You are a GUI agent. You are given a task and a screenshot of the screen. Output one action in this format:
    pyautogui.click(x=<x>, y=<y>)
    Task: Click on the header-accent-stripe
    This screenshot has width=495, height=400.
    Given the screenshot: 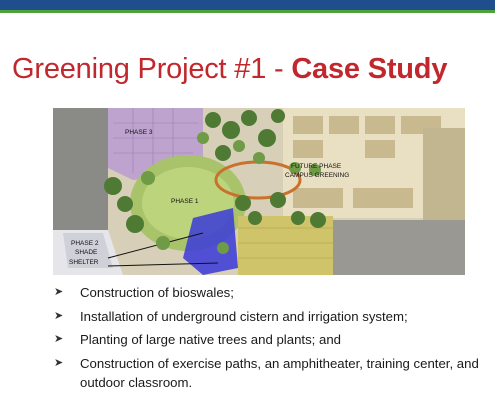 What is the action you would take?
    pyautogui.click(x=247, y=11)
    